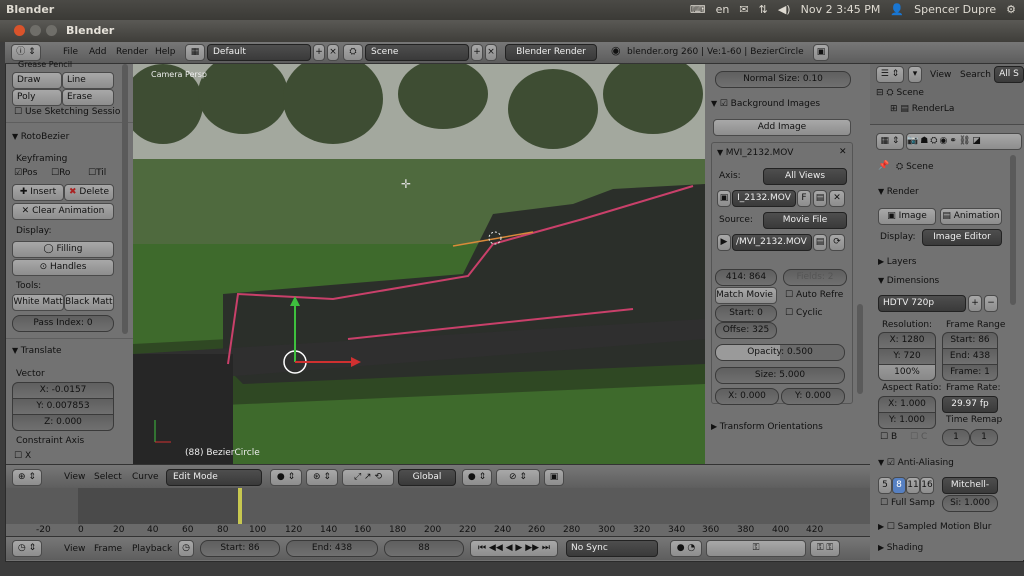 The height and width of the screenshot is (576, 1024). Describe the element at coordinates (74, 477) in the screenshot. I see `menu-view: View` at that location.